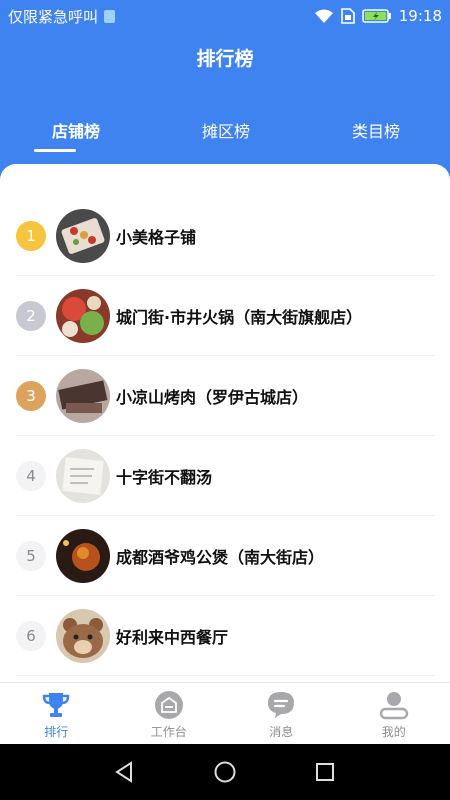 This screenshot has width=450, height=800. I want to click on ranking-row: 5 成都酒爷鸡公煲（南大街店）, so click(225, 556).